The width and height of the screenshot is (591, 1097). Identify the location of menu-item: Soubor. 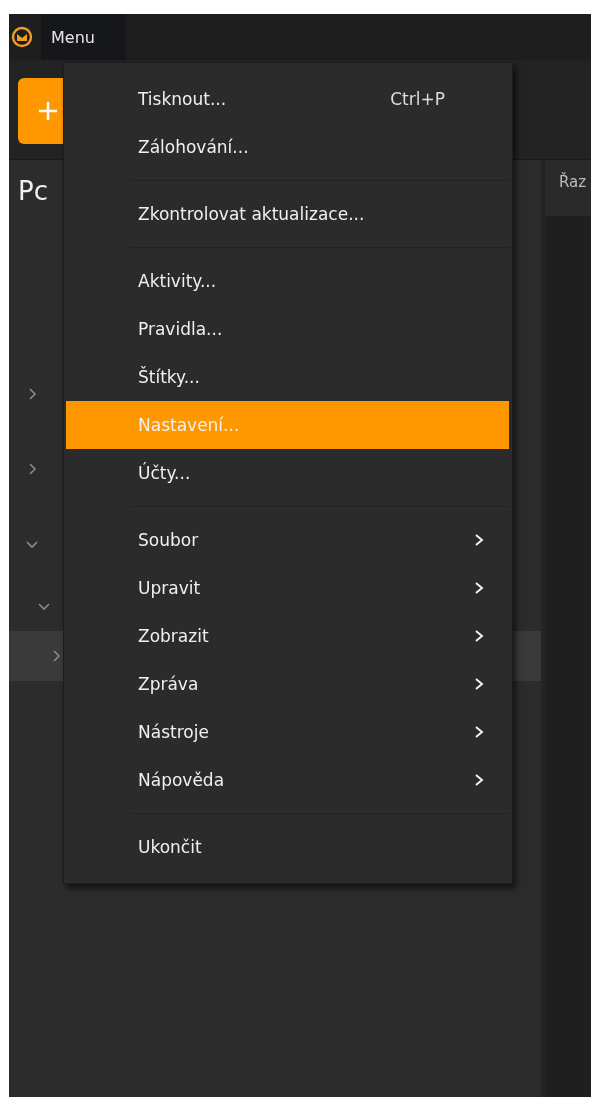
(287, 540).